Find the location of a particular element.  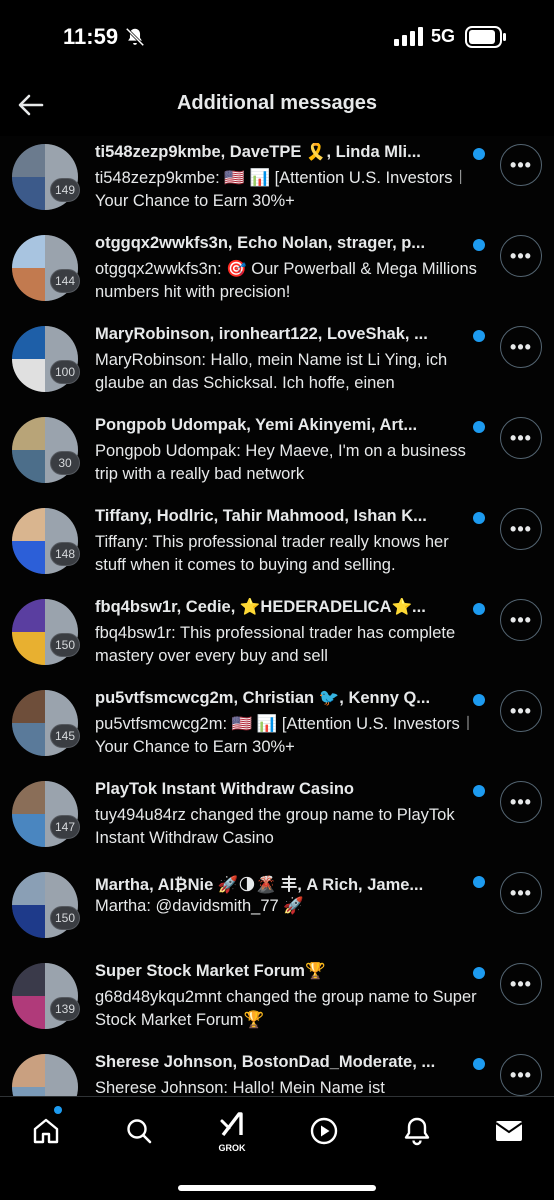

battery-icon is located at coordinates (485, 37).